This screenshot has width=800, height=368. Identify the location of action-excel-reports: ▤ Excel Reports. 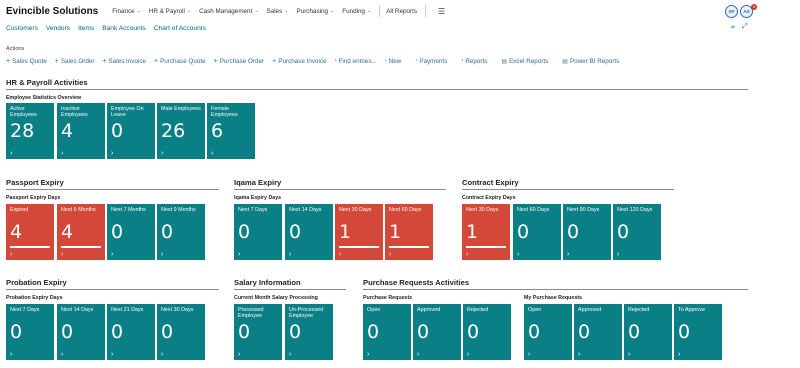
(524, 61).